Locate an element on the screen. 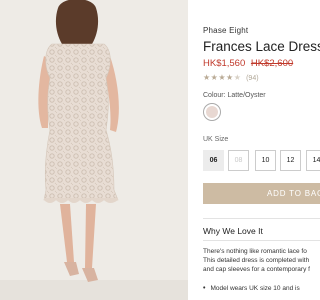  size-option-08: 08 is located at coordinates (238, 160).